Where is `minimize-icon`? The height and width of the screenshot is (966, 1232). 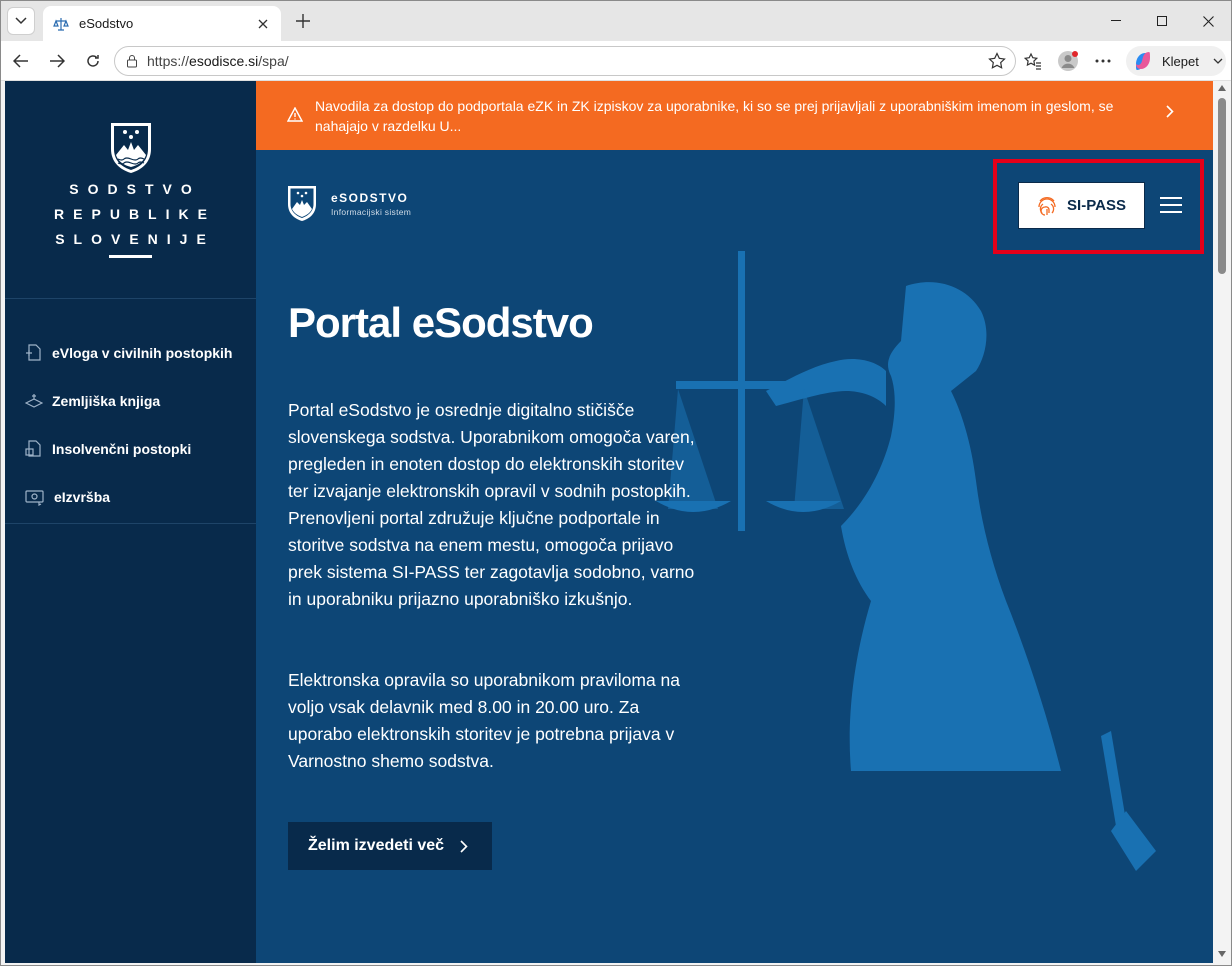 minimize-icon is located at coordinates (1116, 20).